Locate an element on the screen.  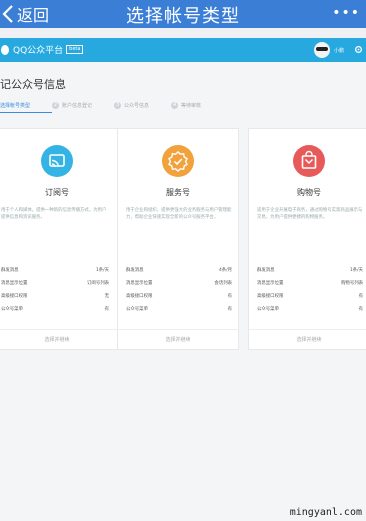
step-1-label: 选择帐号类型 is located at coordinates (15, 106).